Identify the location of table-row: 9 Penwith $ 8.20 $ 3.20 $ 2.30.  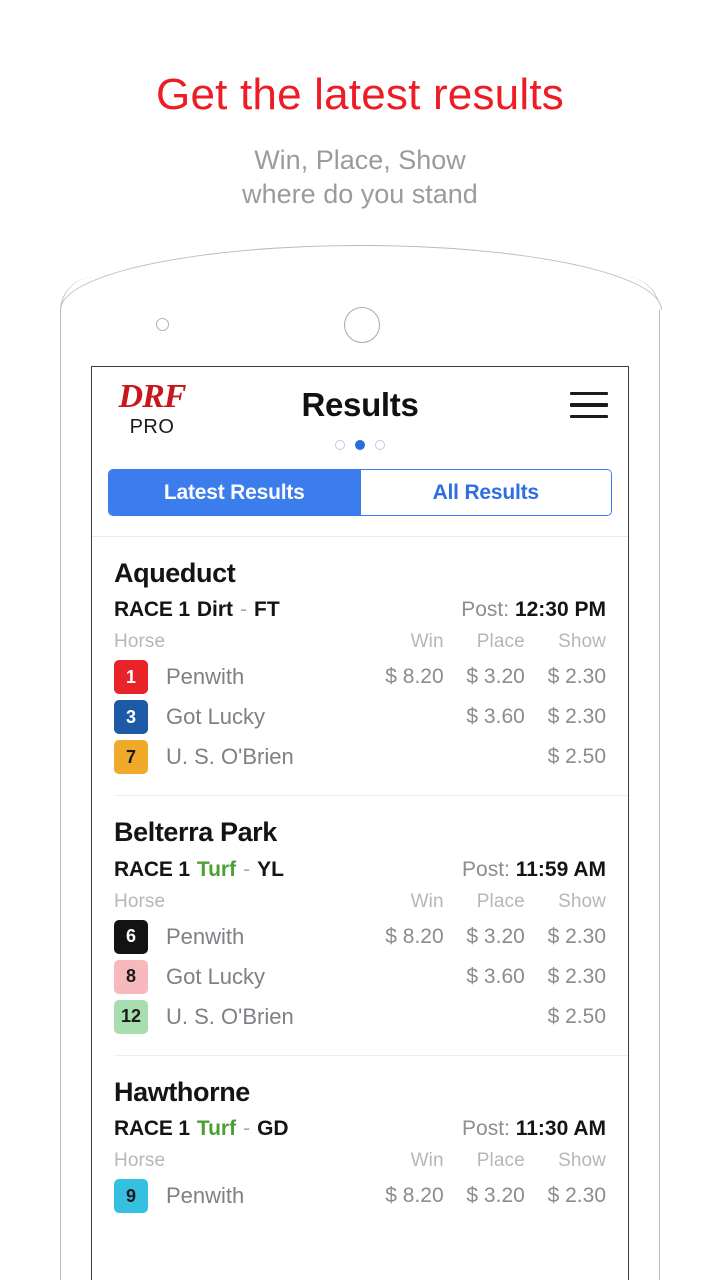
(360, 1196).